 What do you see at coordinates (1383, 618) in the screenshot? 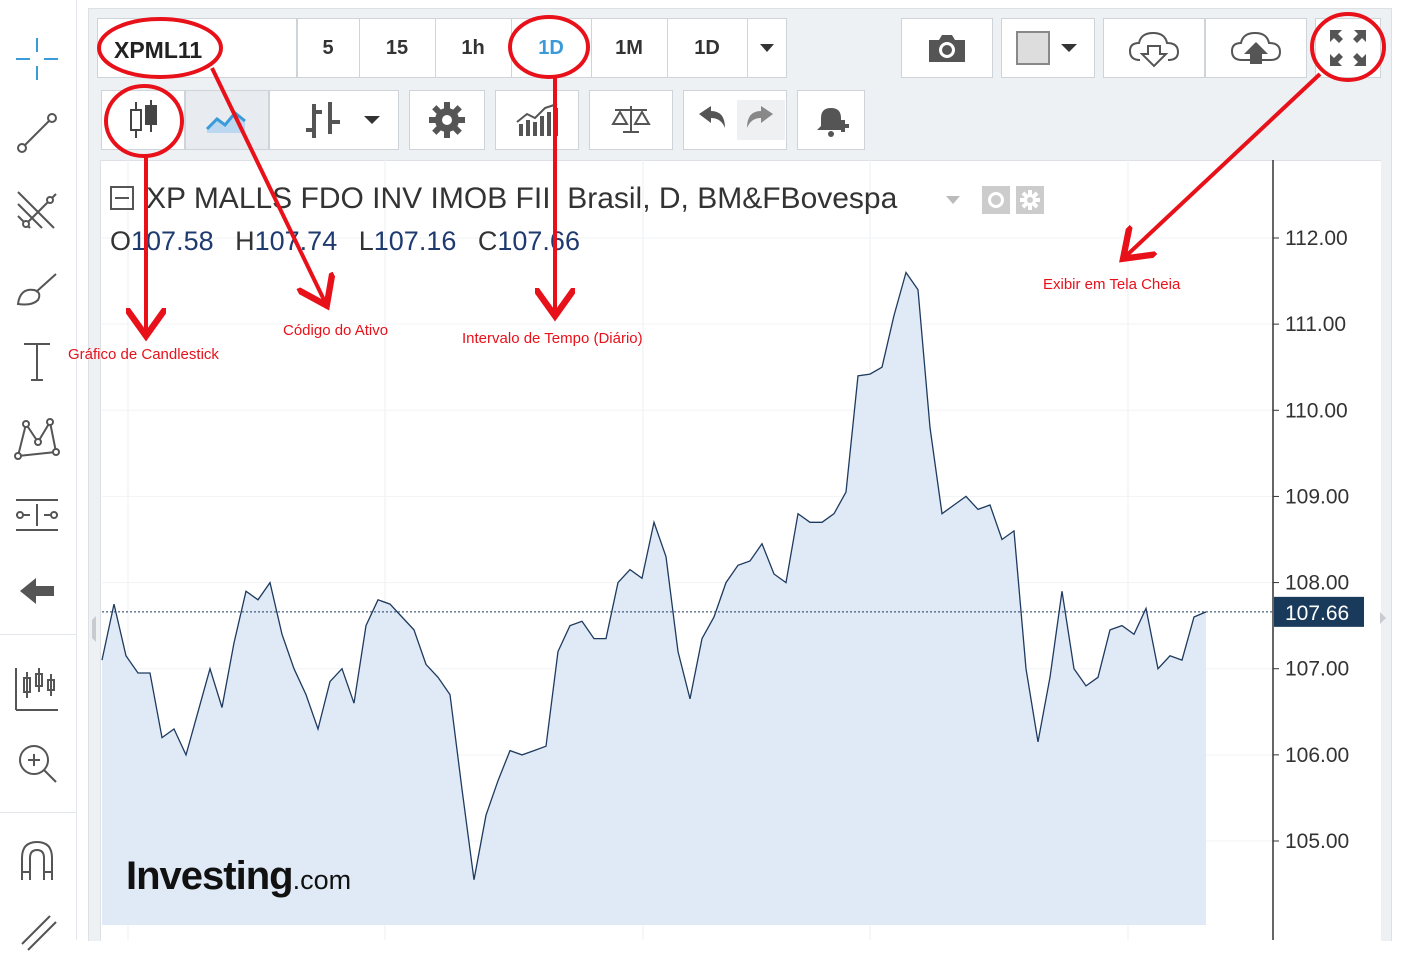
I see `right-scroll-handle` at bounding box center [1383, 618].